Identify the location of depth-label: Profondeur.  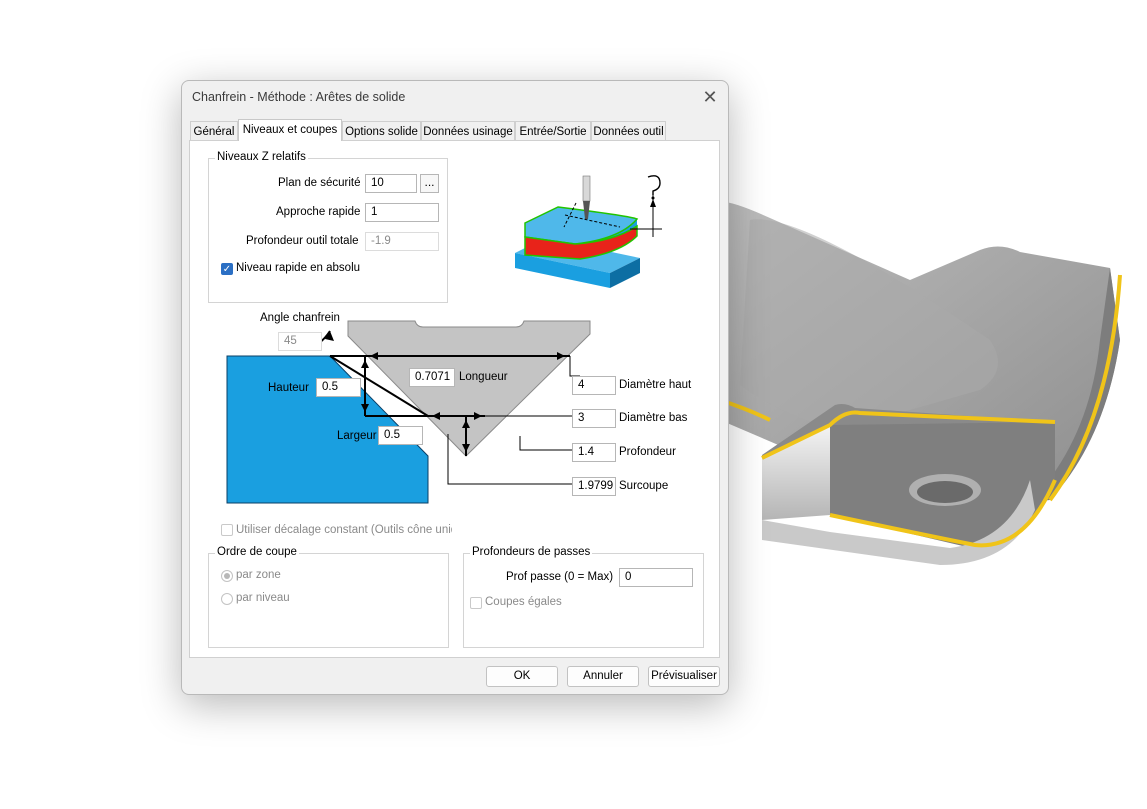
(647, 452).